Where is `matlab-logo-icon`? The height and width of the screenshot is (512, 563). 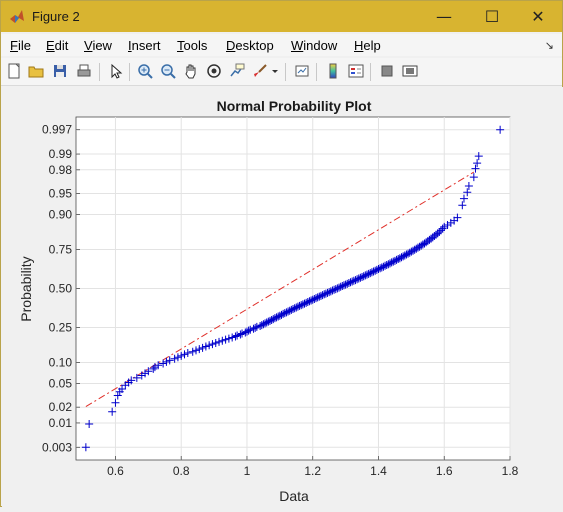 matlab-logo-icon is located at coordinates (17, 16).